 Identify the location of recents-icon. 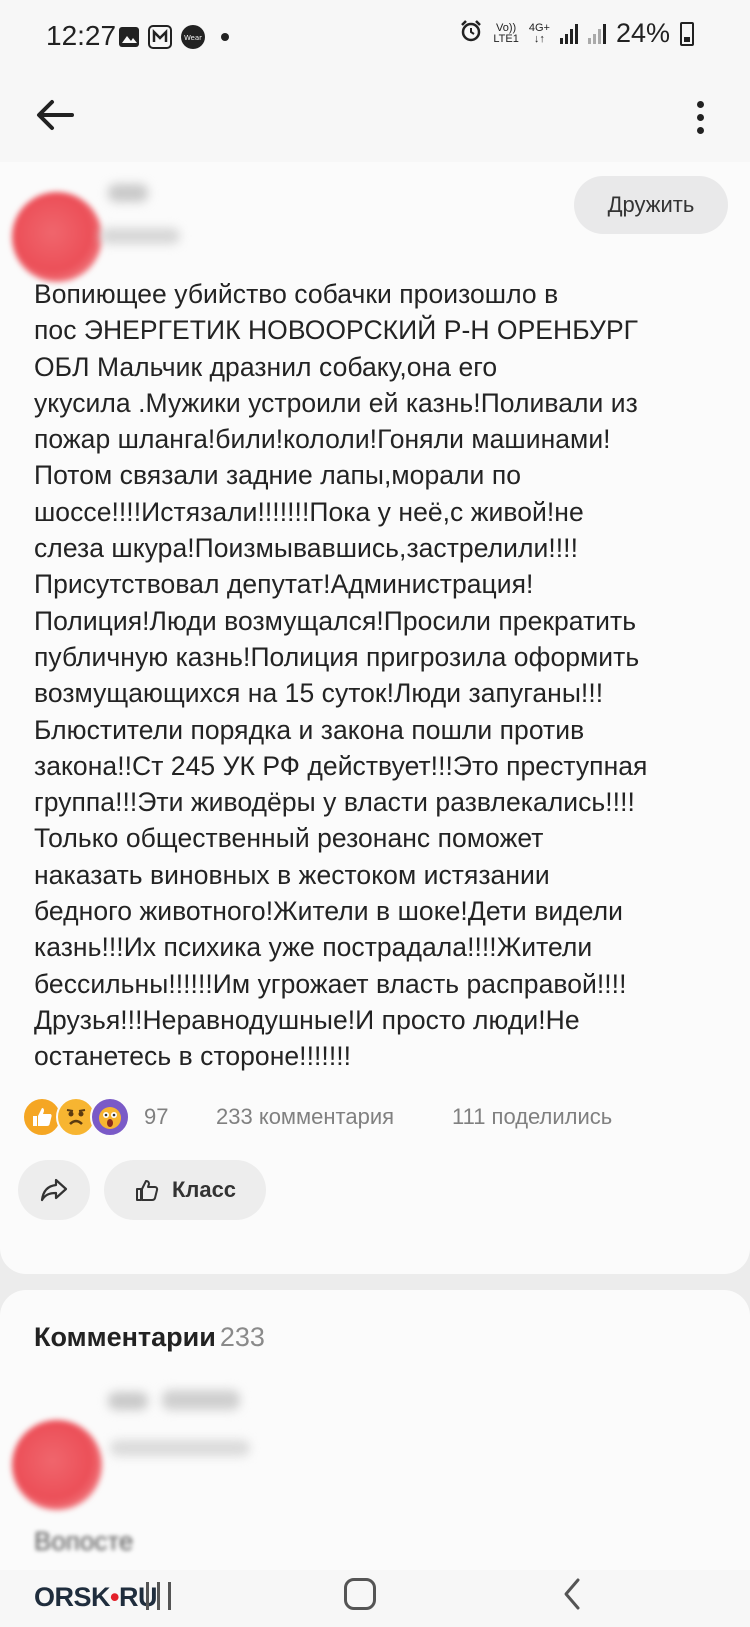
(147, 1596).